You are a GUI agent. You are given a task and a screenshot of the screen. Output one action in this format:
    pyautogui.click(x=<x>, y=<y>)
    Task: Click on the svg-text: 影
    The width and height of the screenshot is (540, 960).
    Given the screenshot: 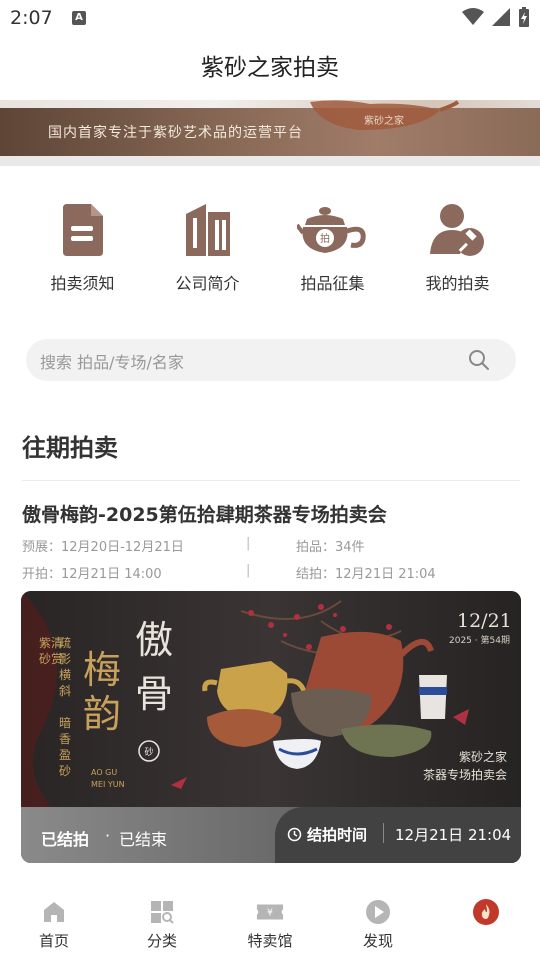 What is the action you would take?
    pyautogui.click(x=65, y=659)
    